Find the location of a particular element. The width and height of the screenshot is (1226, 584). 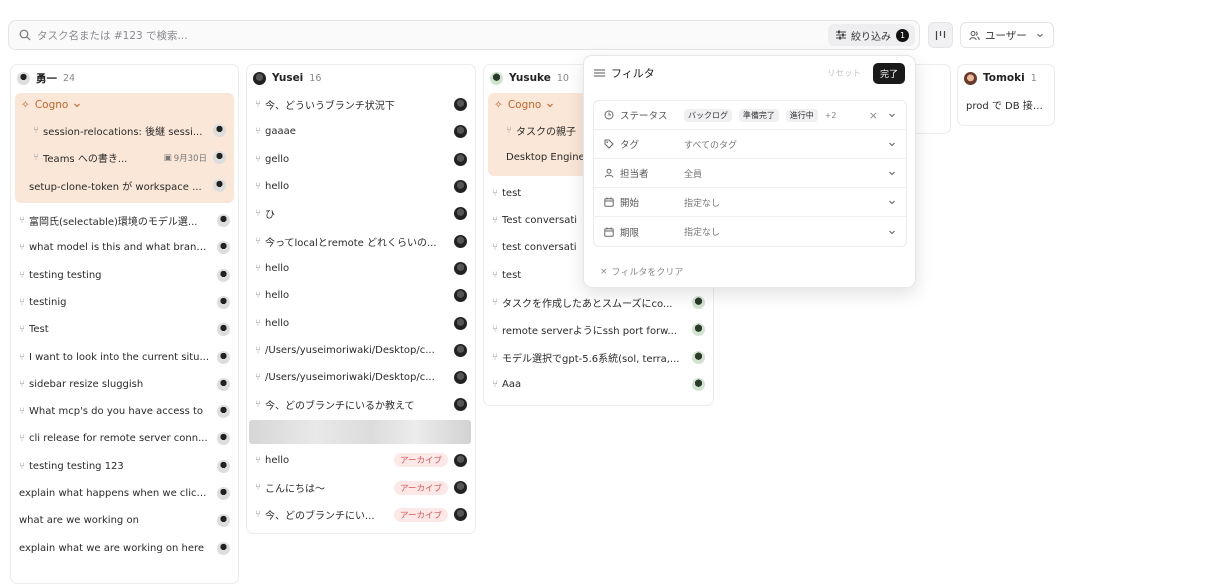

task-row: what are we working on is located at coordinates (124, 520).